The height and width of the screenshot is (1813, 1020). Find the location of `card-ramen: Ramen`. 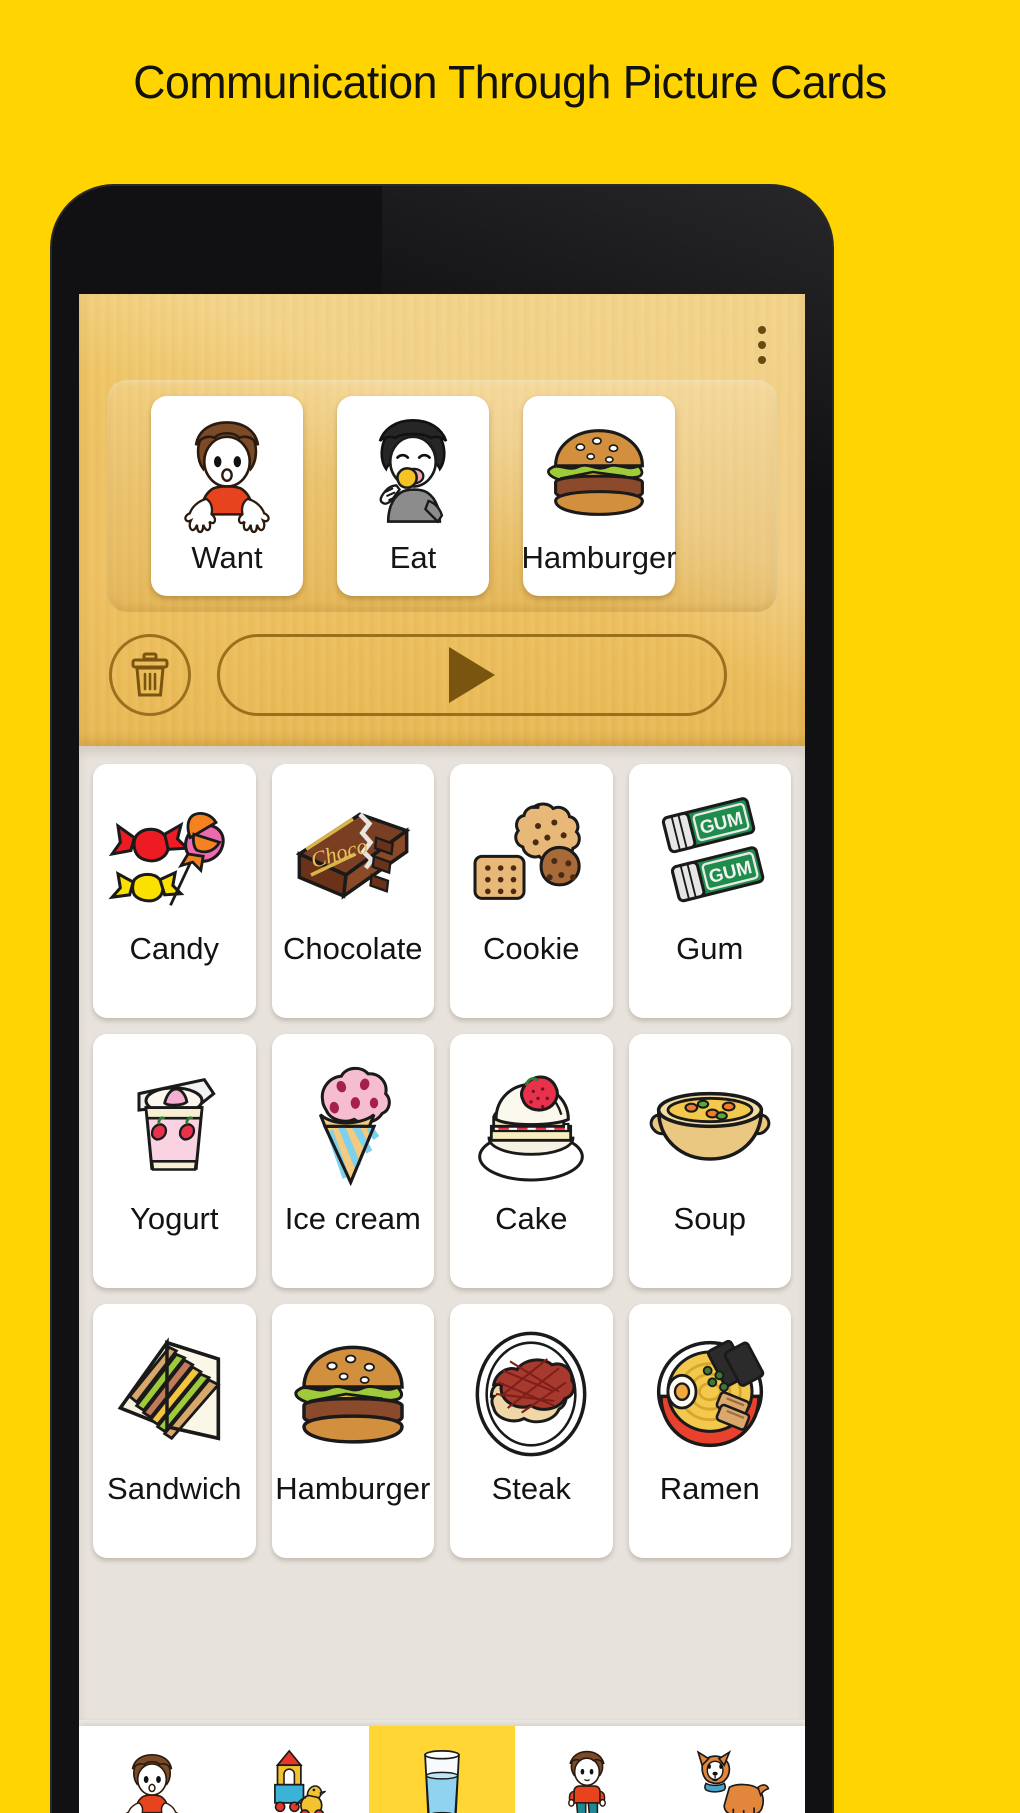

card-ramen: Ramen is located at coordinates (709, 1431).